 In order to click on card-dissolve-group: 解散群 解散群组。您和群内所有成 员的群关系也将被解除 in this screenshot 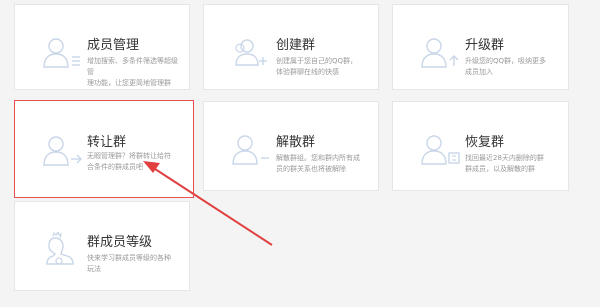, I will do `click(291, 146)`.